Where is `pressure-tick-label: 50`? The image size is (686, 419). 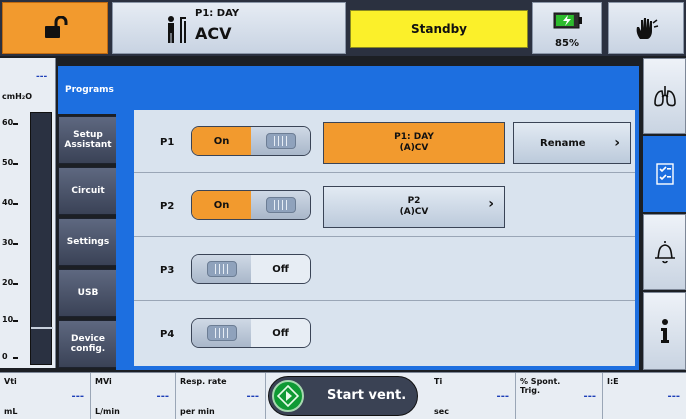 pressure-tick-label: 50 is located at coordinates (8, 162).